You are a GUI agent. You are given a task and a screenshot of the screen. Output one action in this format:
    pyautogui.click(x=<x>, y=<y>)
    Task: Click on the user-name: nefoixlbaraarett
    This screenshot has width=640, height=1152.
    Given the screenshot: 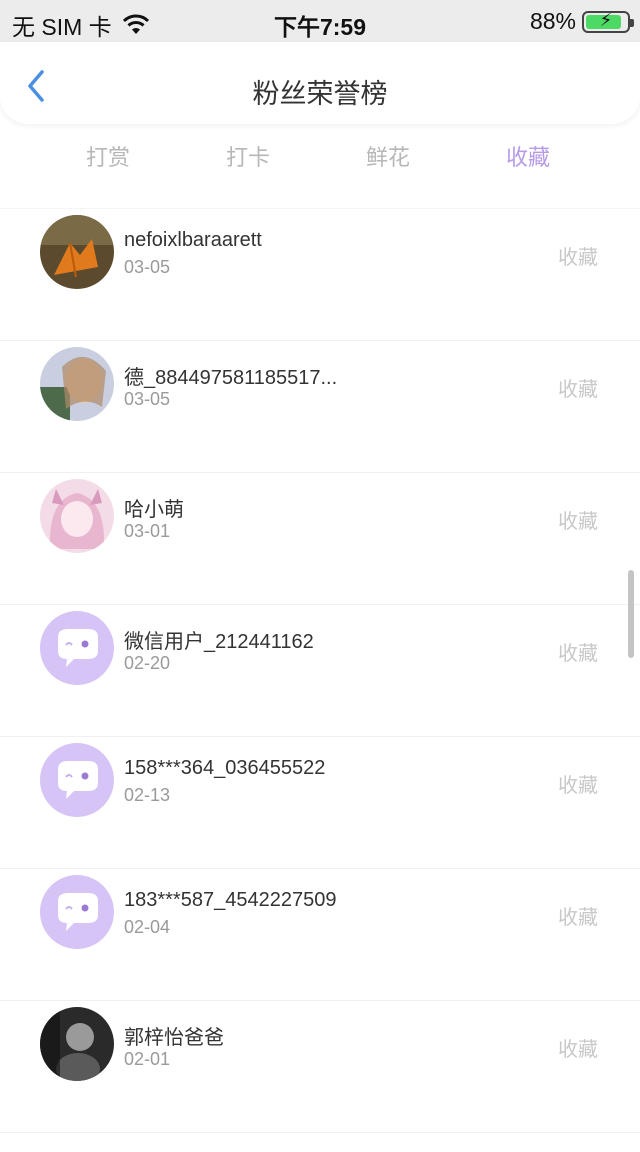 What is the action you would take?
    pyautogui.click(x=193, y=240)
    